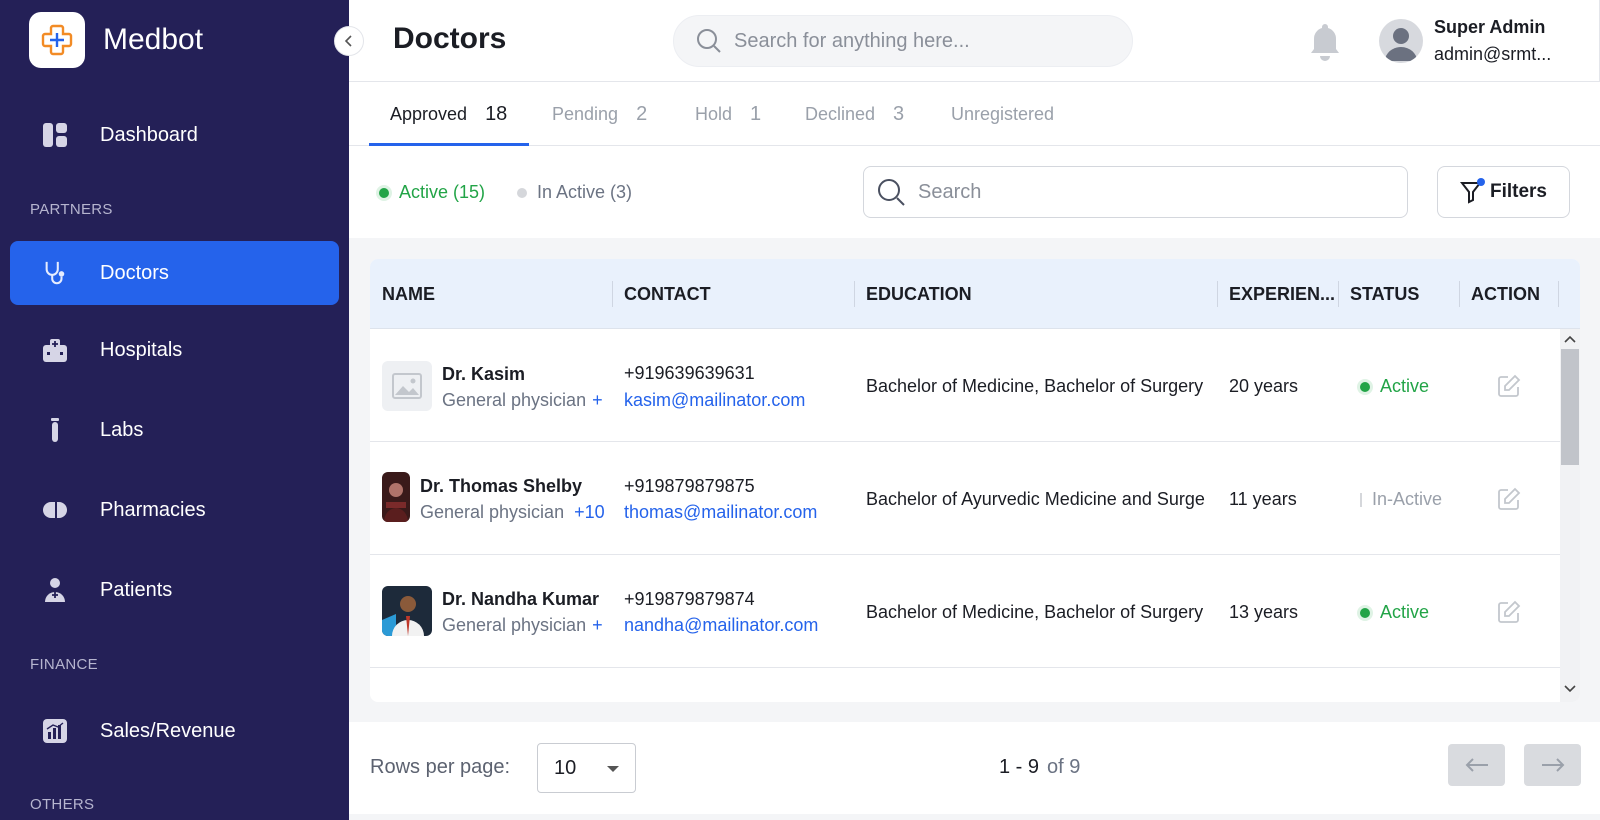 The height and width of the screenshot is (820, 1600). Describe the element at coordinates (174, 350) in the screenshot. I see `sidebar-item-hospitals: Hospitals` at that location.